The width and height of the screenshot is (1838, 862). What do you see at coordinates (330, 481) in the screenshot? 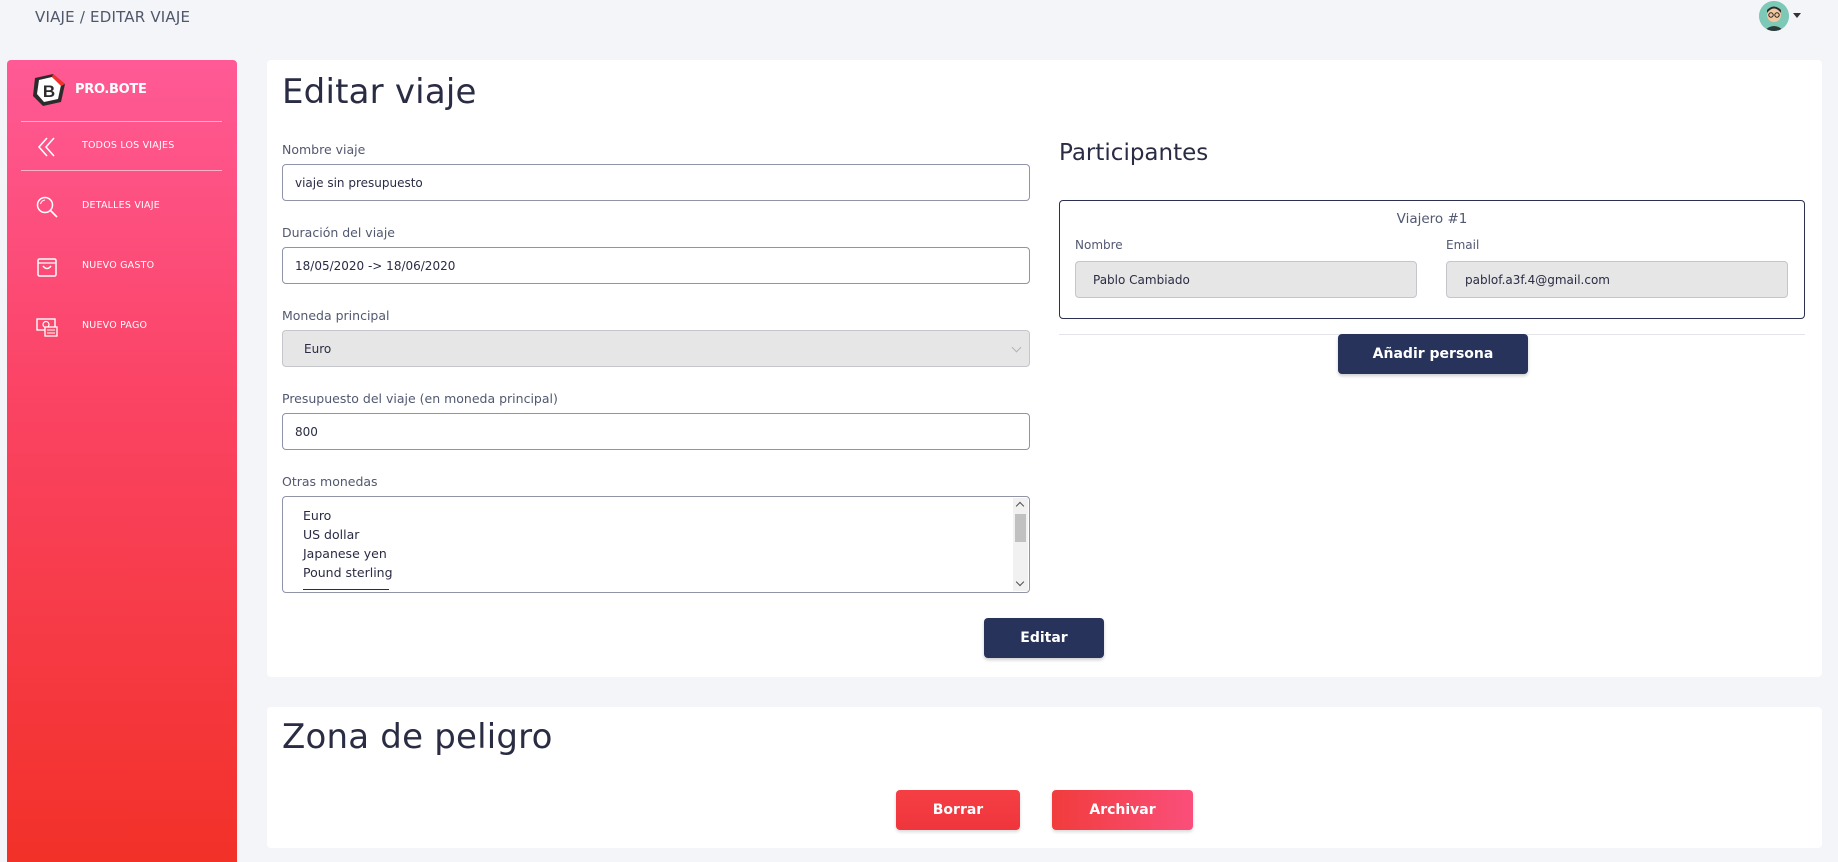
I see `other-currencies-label: Otras monedas` at bounding box center [330, 481].